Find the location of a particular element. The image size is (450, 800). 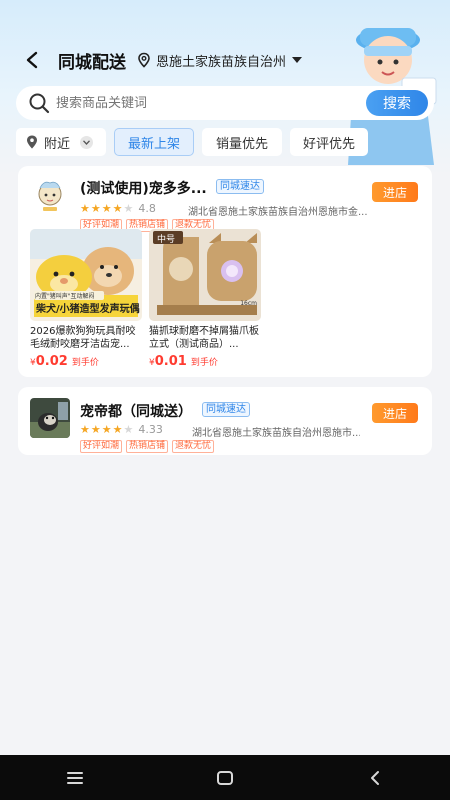

chevron-left-icon is located at coordinates (32, 60).